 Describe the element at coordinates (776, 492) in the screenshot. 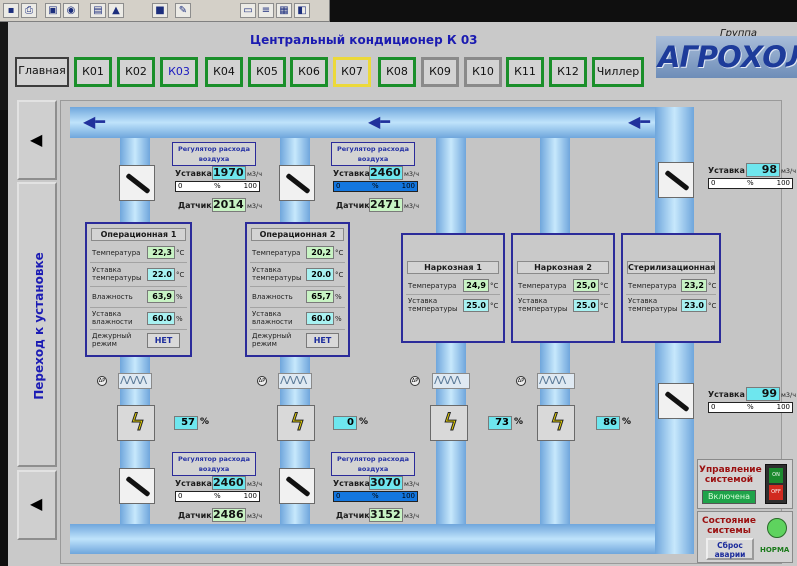

I see `off-button: OFF` at that location.